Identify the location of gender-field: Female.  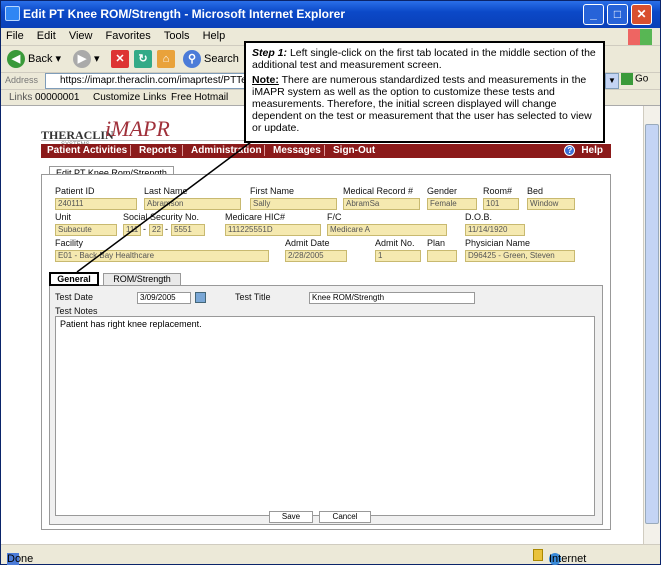
(452, 204).